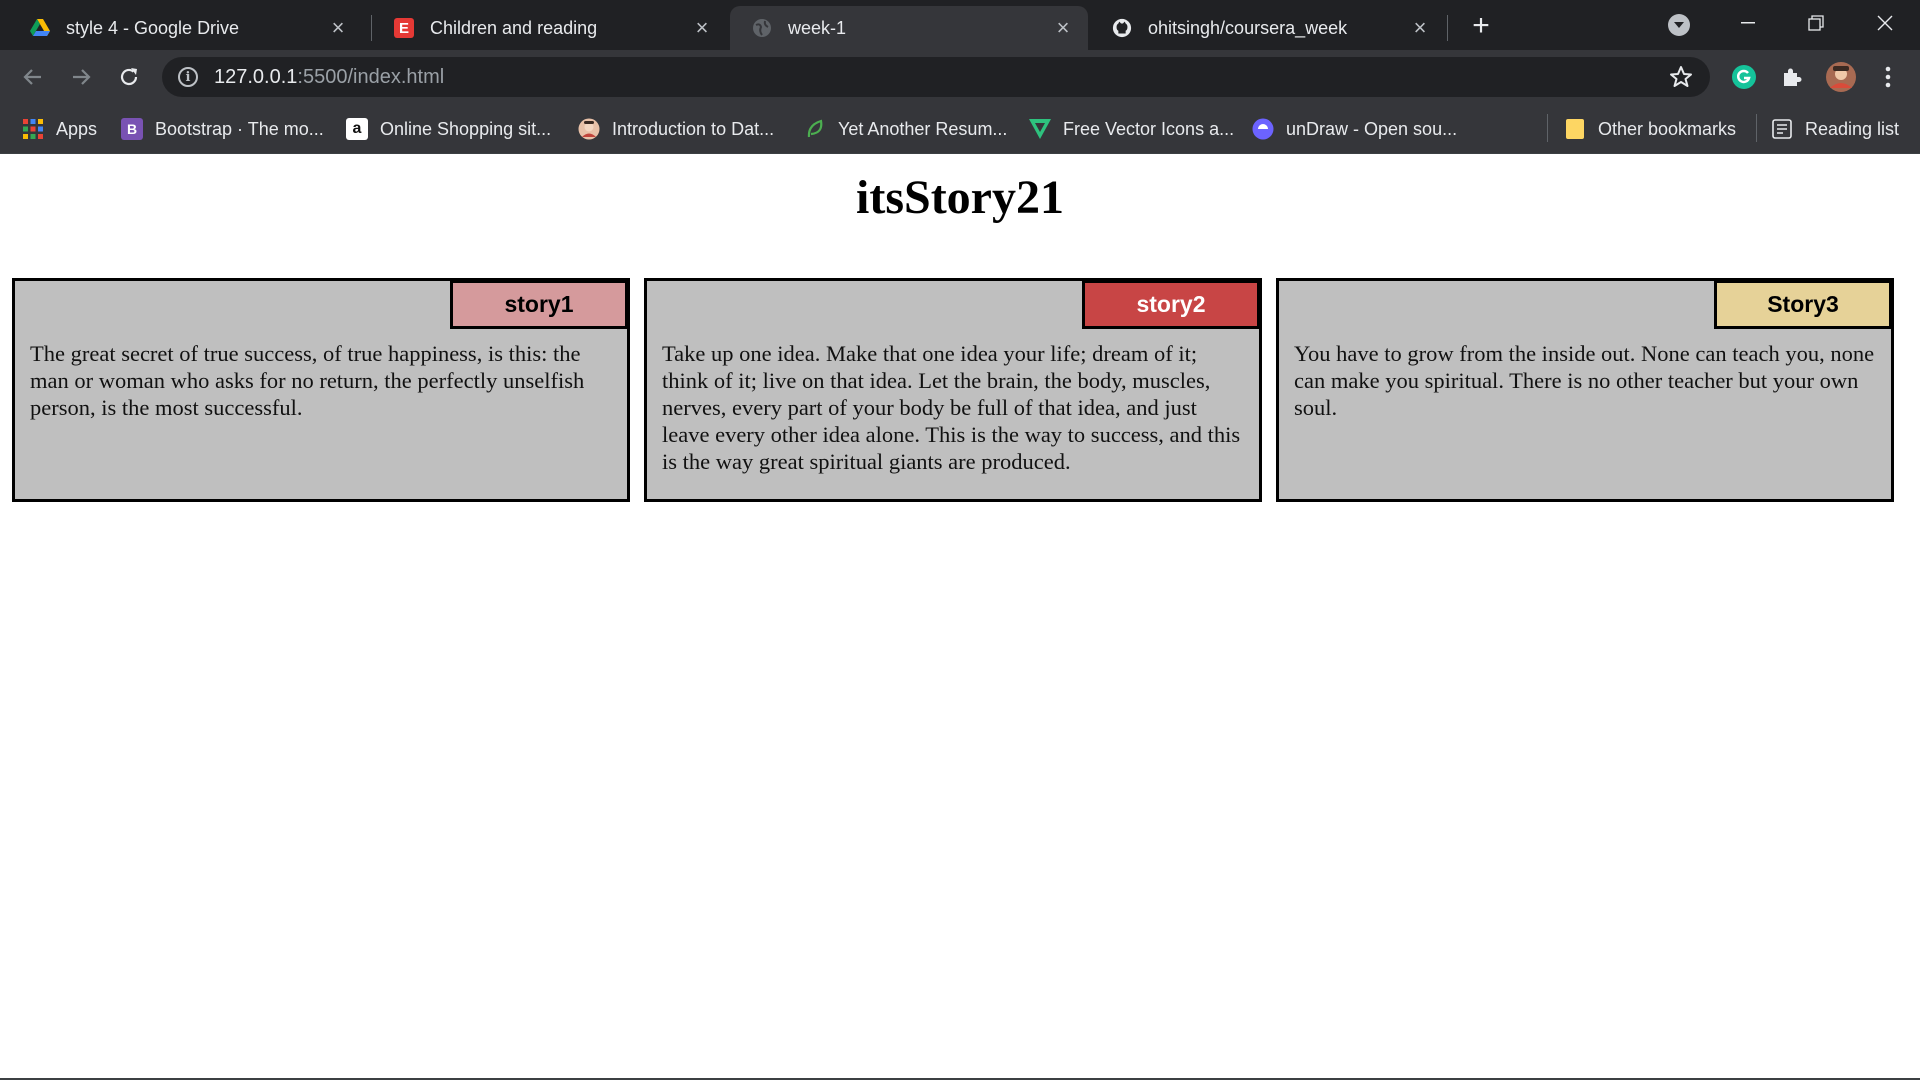 The width and height of the screenshot is (1920, 1080). What do you see at coordinates (1803, 304) in the screenshot?
I see `story-badge: Story3` at bounding box center [1803, 304].